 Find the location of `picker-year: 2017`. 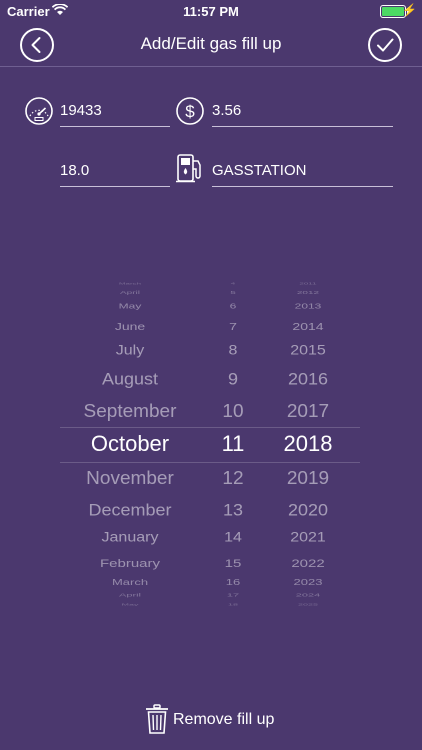

picker-year: 2017 is located at coordinates (308, 411).